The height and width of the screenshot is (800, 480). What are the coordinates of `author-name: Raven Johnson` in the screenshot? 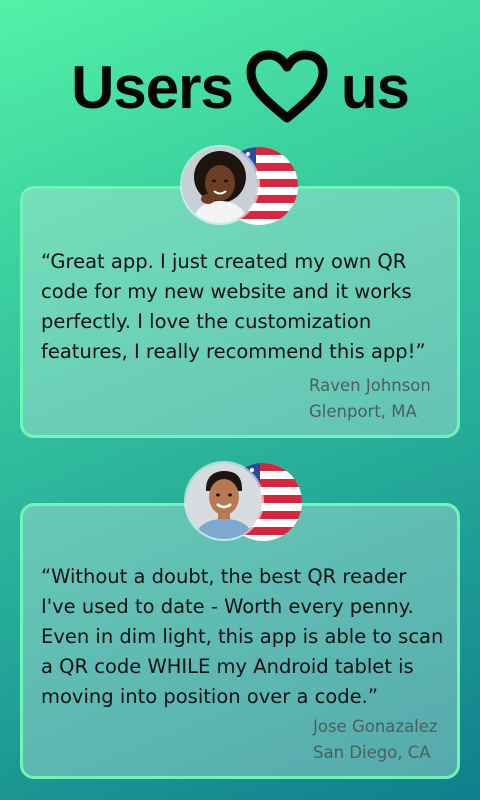 It's located at (370, 385).